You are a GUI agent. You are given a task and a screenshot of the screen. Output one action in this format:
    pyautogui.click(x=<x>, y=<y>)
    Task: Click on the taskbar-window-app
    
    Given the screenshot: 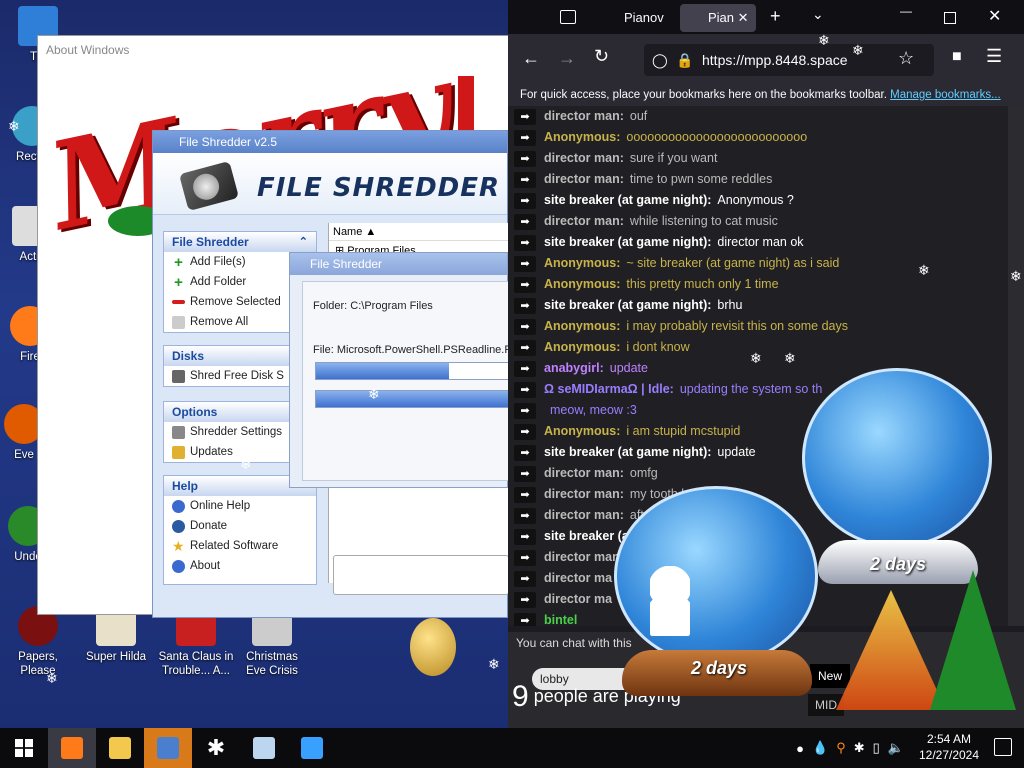 What is the action you would take?
    pyautogui.click(x=264, y=748)
    